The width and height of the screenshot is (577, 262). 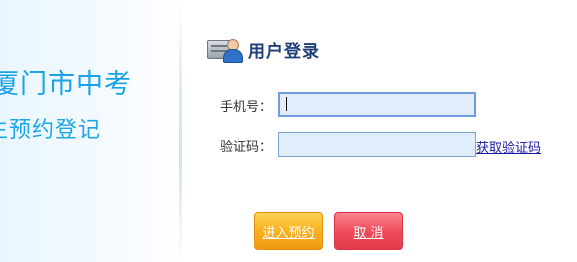 I want to click on user-card-icon, so click(x=226, y=49).